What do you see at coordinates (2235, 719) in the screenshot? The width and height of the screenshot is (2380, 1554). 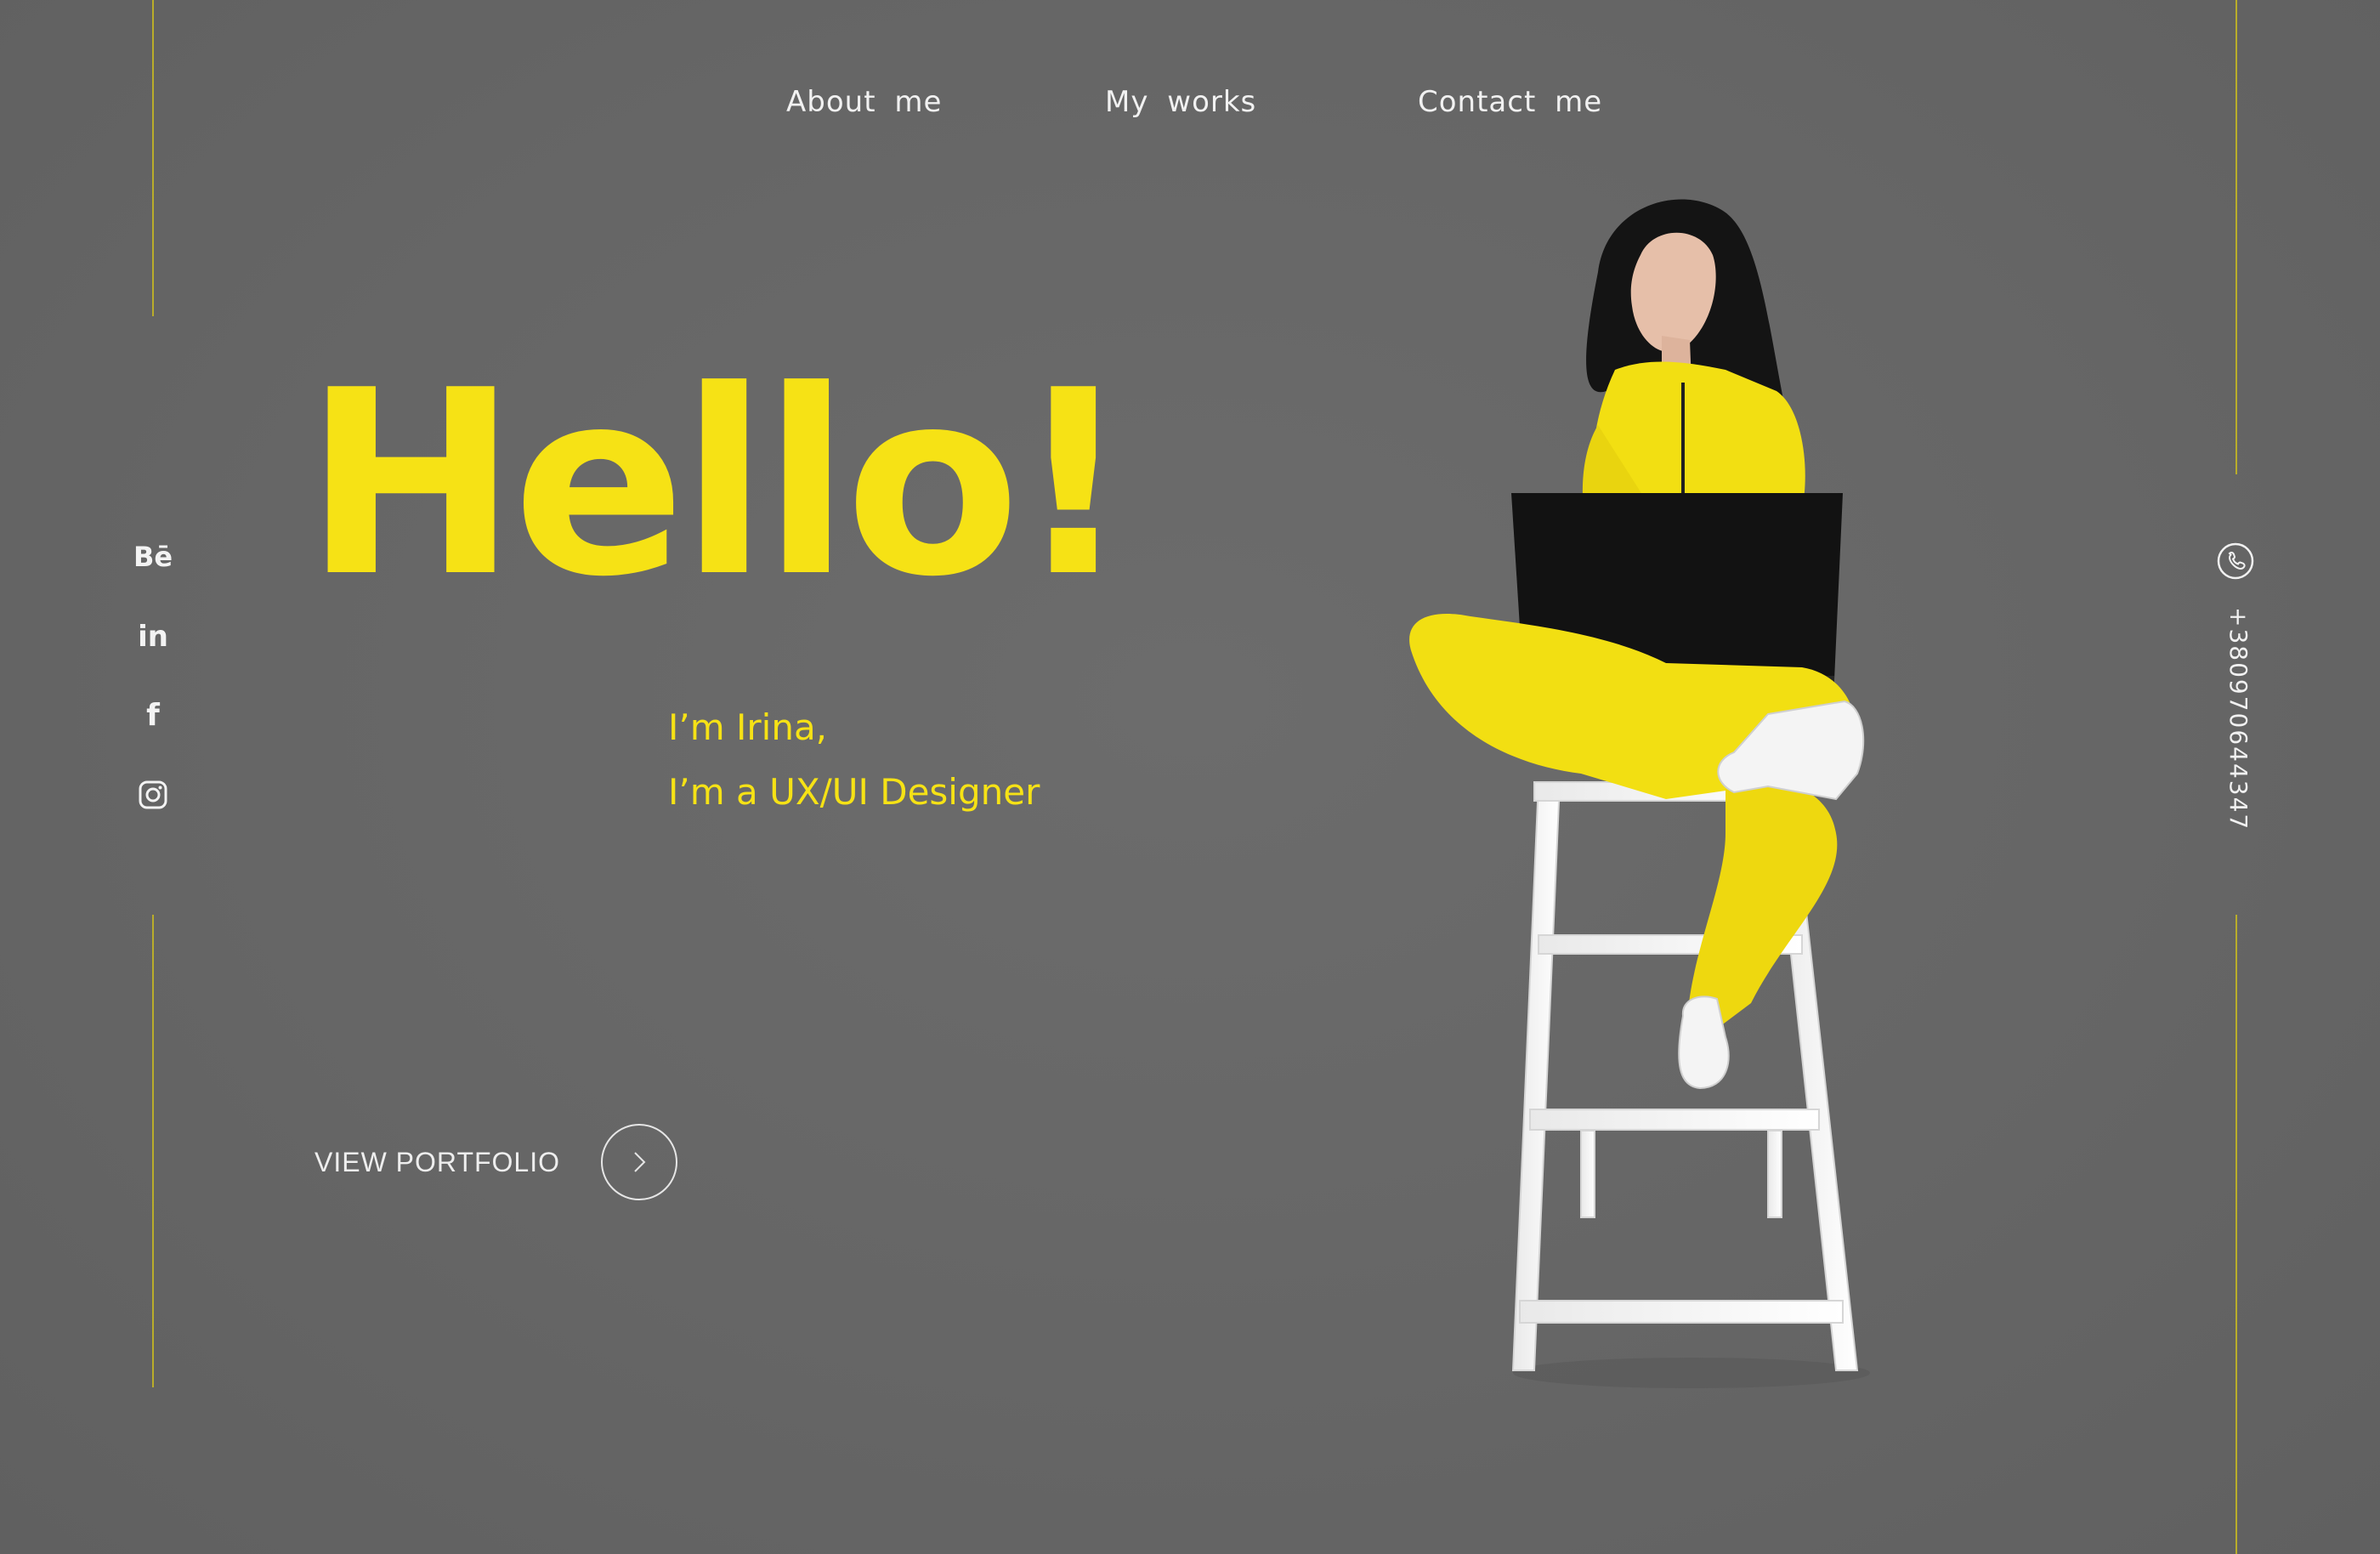 I see `phone-number: +380970644347` at bounding box center [2235, 719].